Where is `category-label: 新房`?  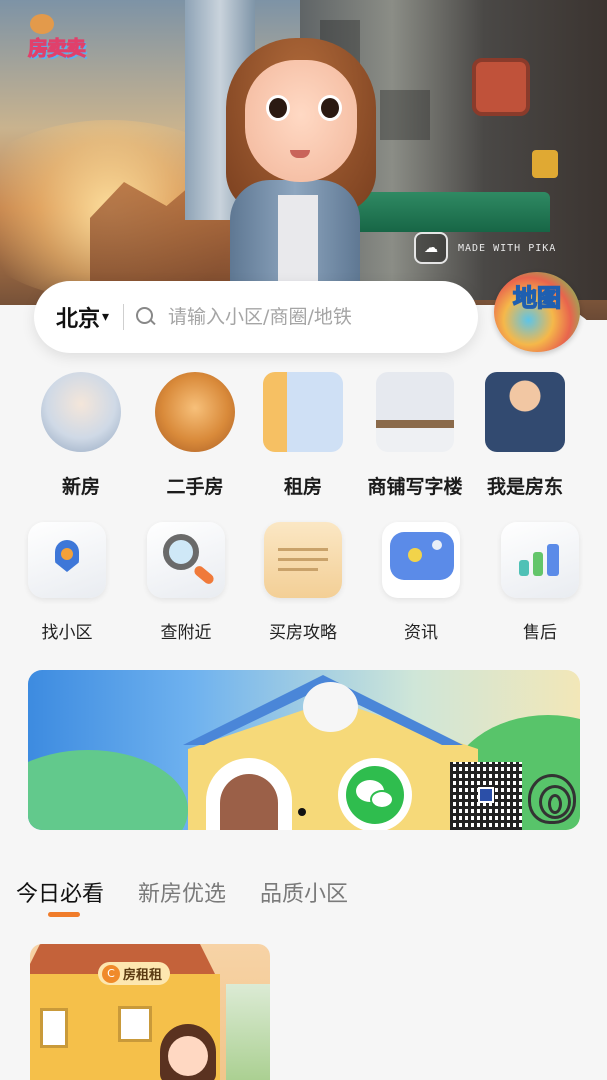
category-label: 新房 is located at coordinates (80, 487).